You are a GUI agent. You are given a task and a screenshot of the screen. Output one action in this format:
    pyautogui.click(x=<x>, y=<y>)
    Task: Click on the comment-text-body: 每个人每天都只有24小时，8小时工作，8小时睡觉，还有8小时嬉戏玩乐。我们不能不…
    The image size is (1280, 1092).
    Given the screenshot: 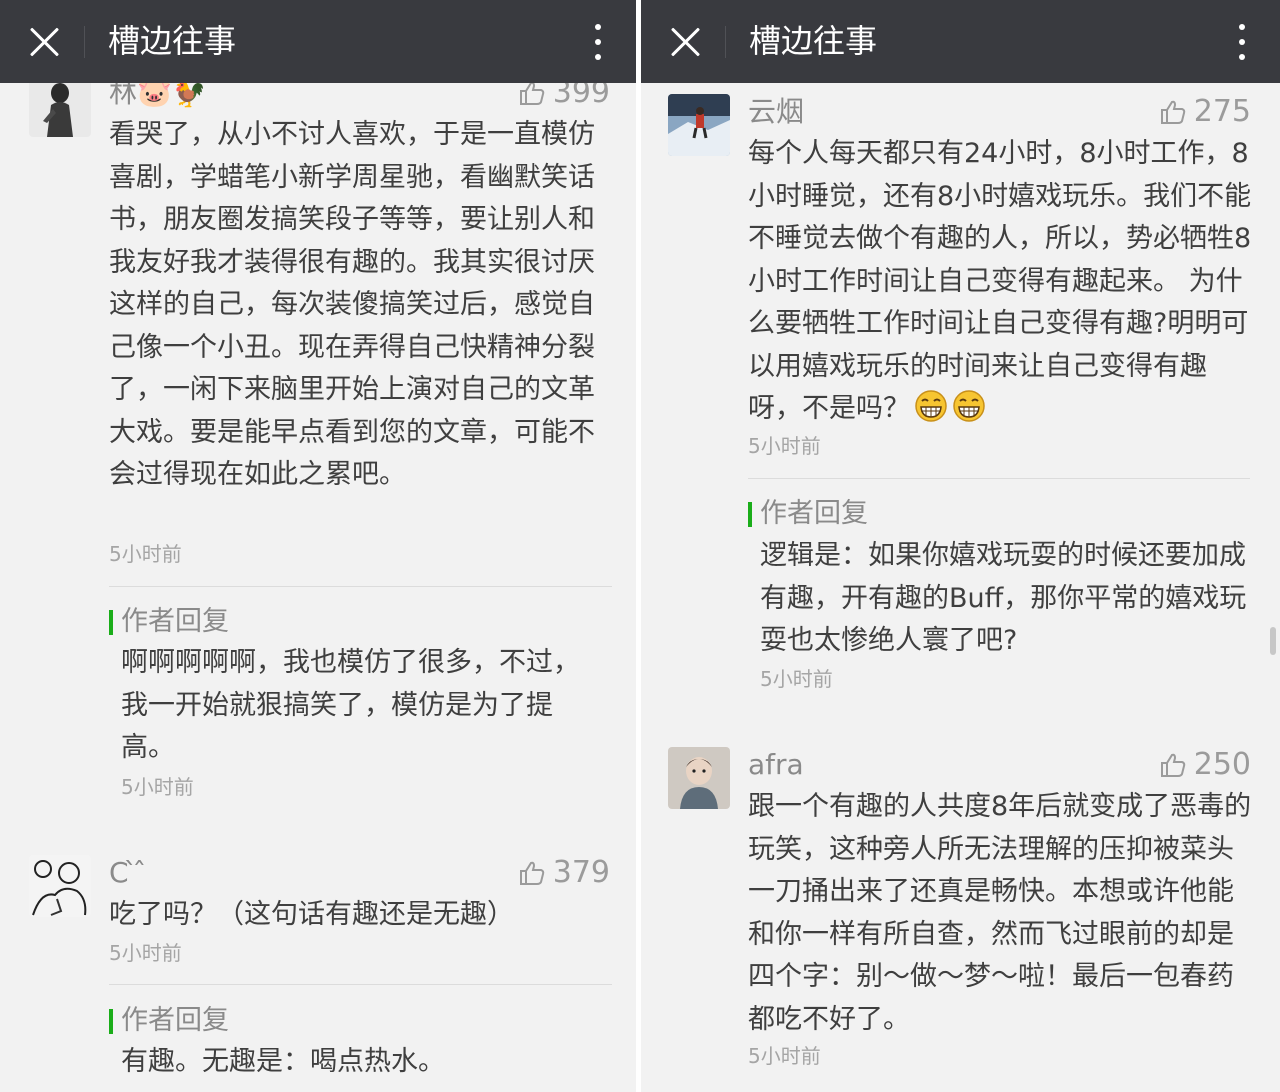 What is the action you would take?
    pyautogui.click(x=1000, y=281)
    